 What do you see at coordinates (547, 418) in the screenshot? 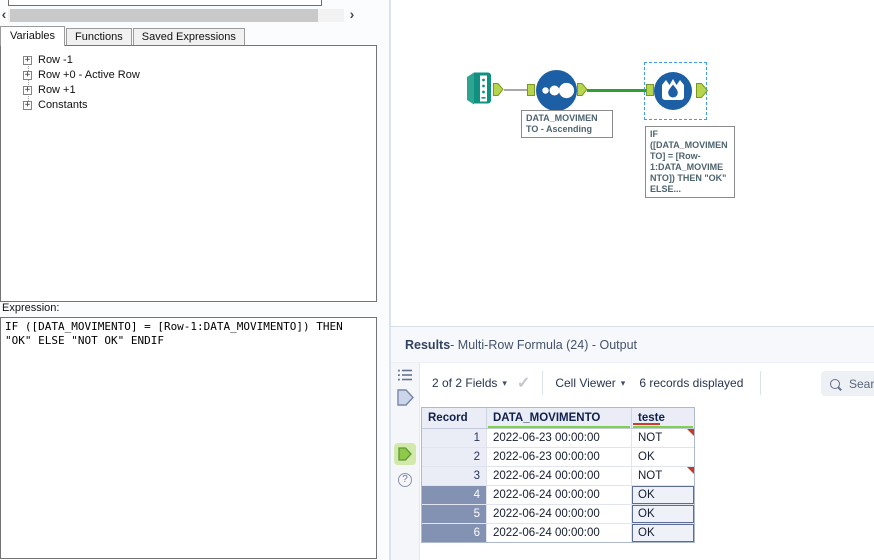
I see `column-header-label: DATA_MOVIMENTO` at bounding box center [547, 418].